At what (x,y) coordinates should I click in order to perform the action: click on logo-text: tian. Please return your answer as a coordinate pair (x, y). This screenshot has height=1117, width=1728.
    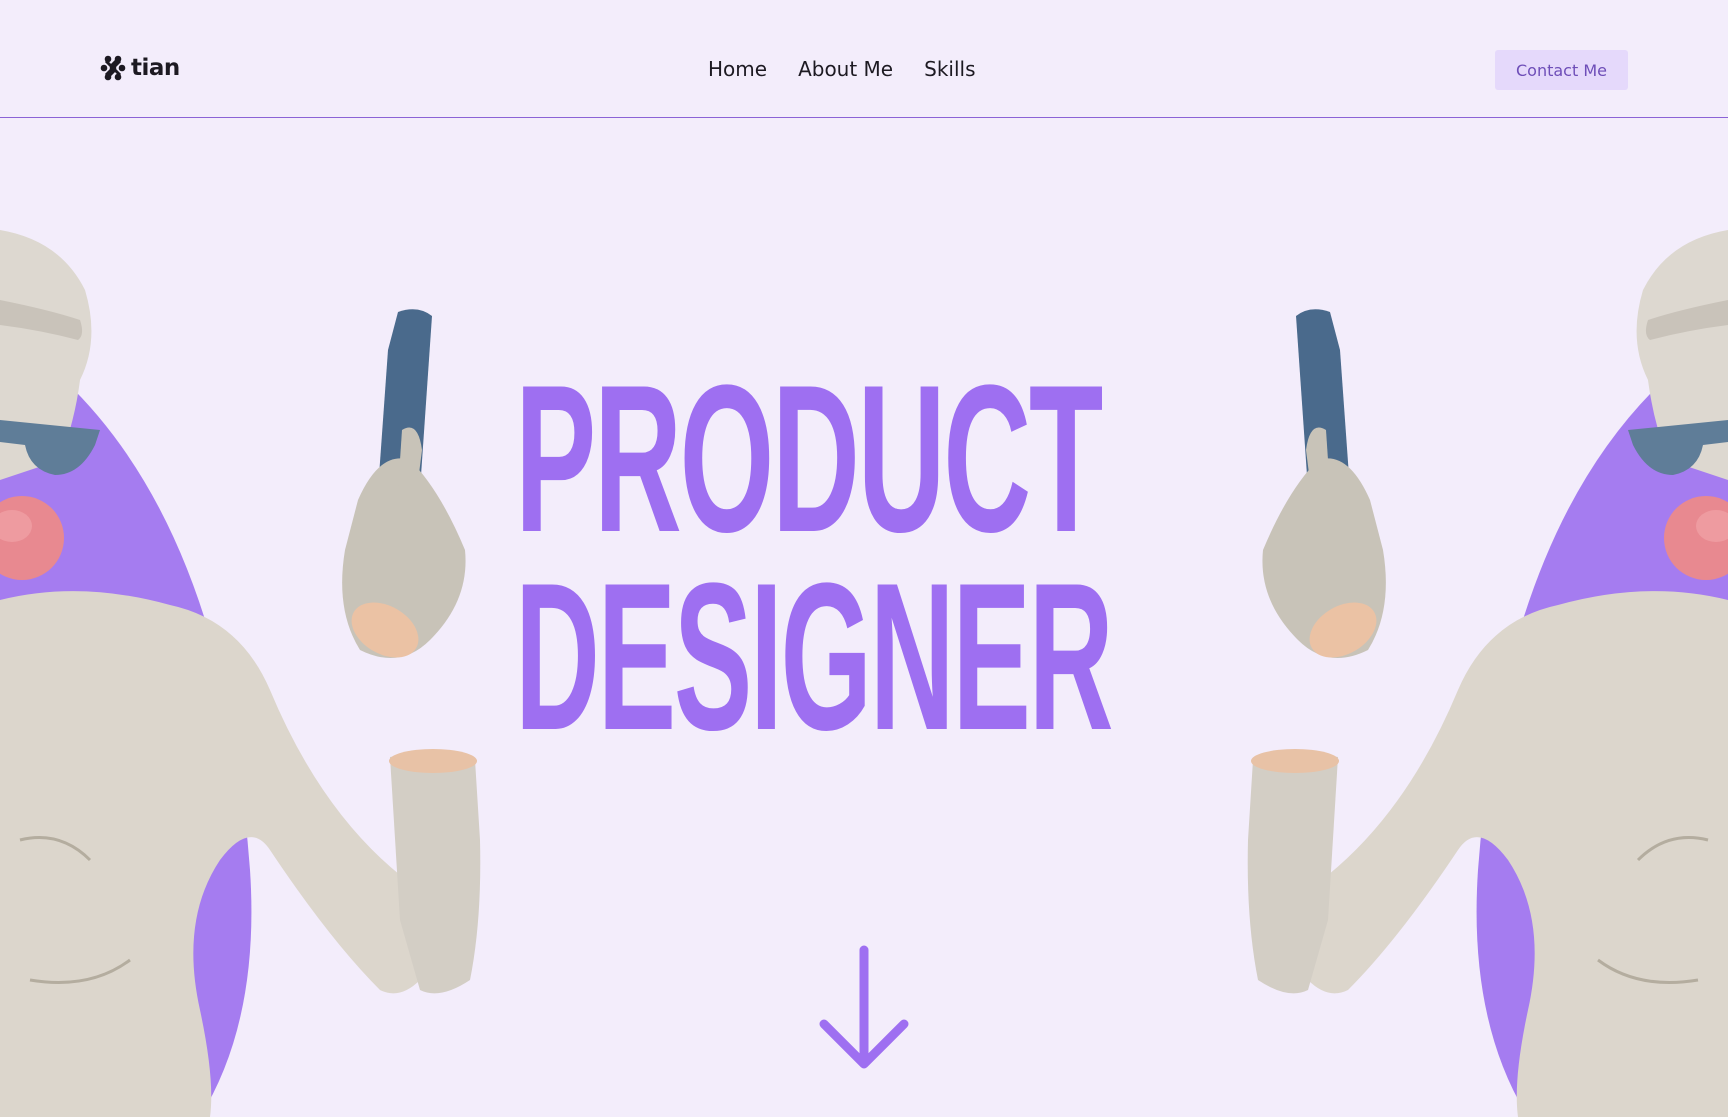
    Looking at the image, I should click on (155, 68).